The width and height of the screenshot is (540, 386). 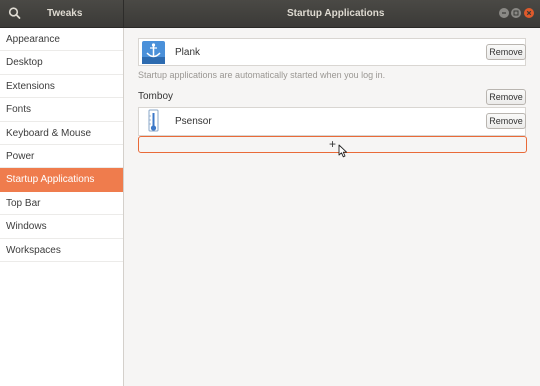 I want to click on startup-app-row: Plank Remove, so click(x=332, y=52).